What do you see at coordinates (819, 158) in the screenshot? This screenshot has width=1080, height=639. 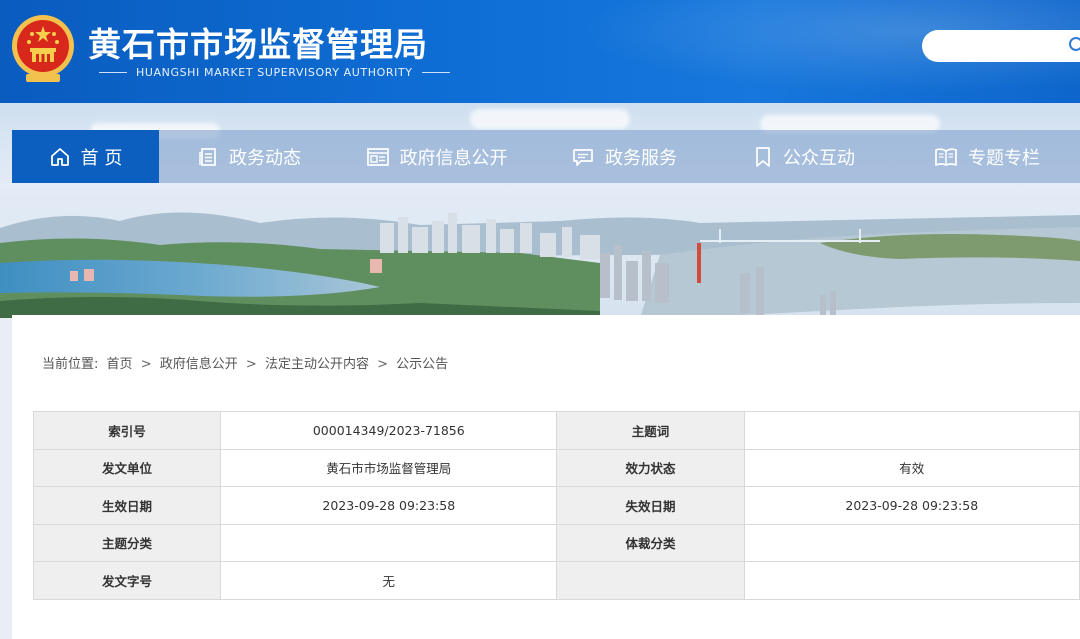 I see `nav-item-label: 公众互动` at bounding box center [819, 158].